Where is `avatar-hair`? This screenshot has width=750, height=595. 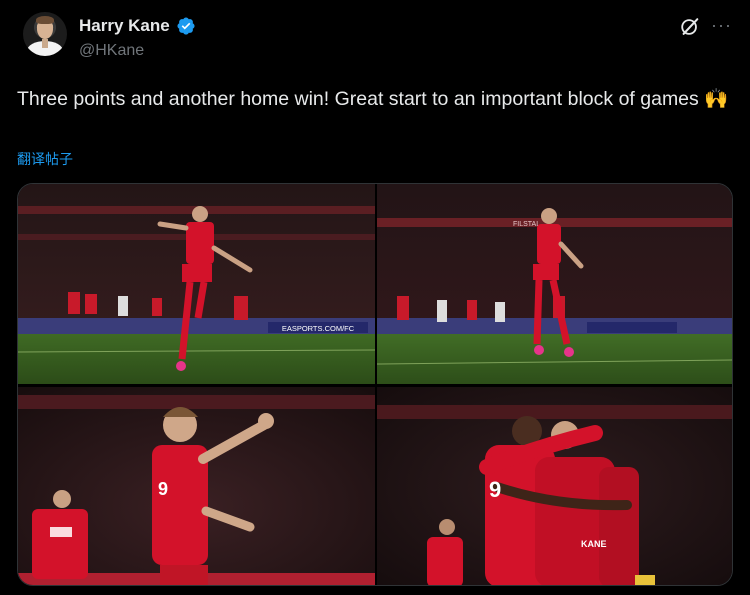 avatar-hair is located at coordinates (45, 20).